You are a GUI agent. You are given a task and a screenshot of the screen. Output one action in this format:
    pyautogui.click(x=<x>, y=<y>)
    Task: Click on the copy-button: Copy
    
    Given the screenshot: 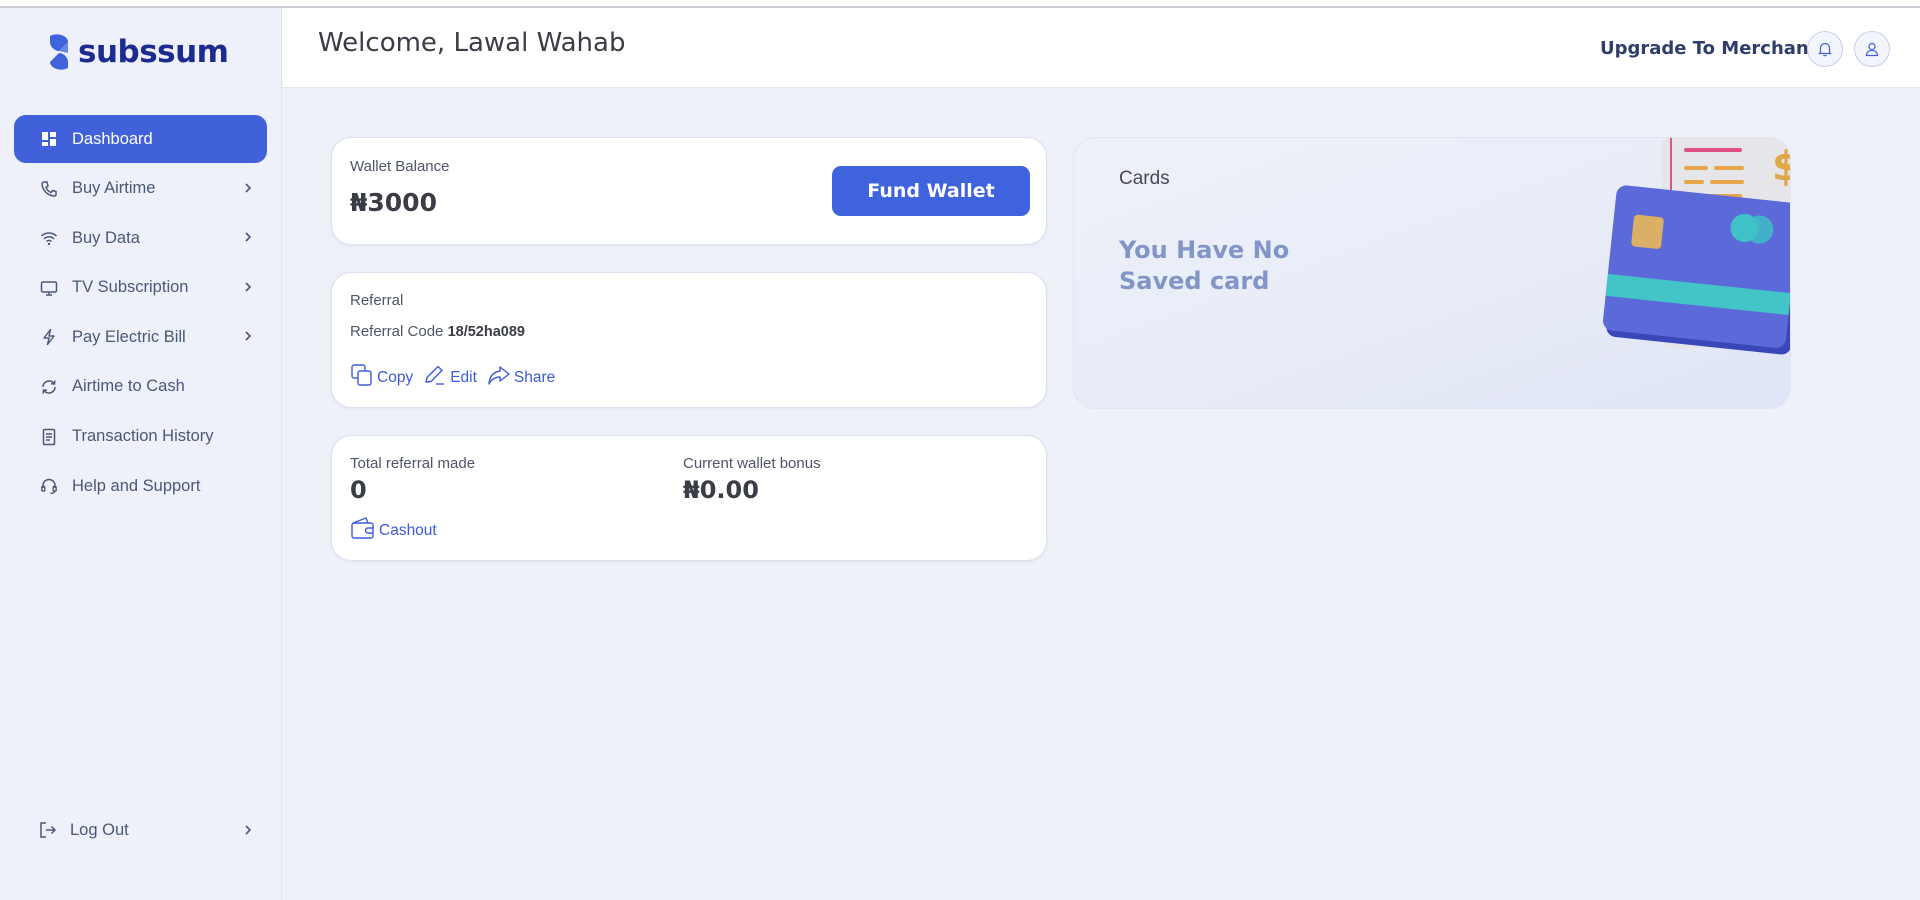 What is the action you would take?
    pyautogui.click(x=381, y=375)
    